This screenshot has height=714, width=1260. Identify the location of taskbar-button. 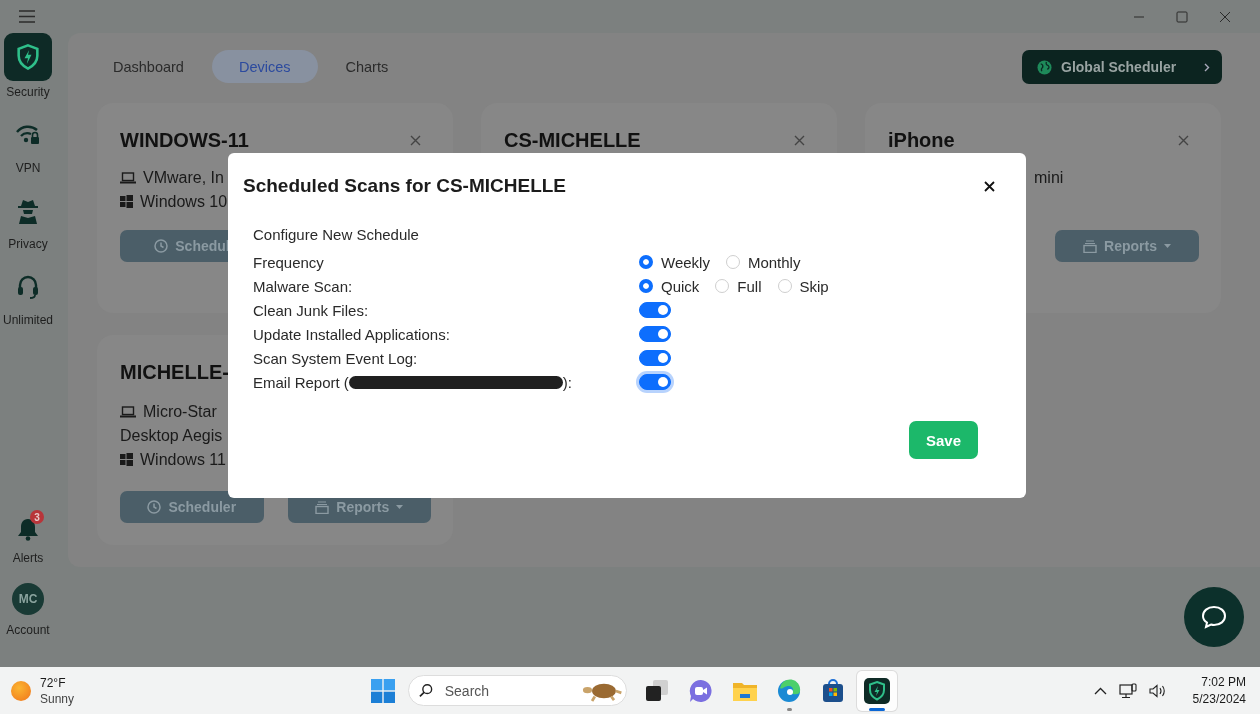
(877, 690).